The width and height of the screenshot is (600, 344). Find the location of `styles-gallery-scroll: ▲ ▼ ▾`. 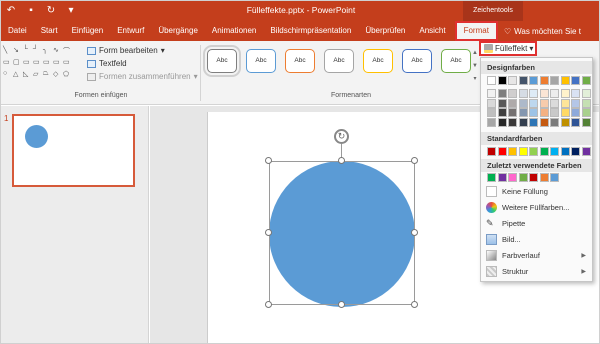

styles-gallery-scroll: ▲ ▼ ▾ is located at coordinates (475, 67).